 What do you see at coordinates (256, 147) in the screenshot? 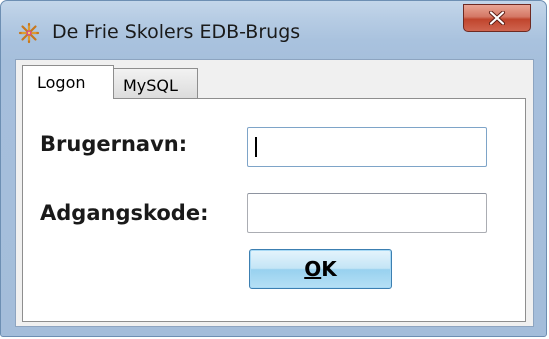
I see `text-caret` at bounding box center [256, 147].